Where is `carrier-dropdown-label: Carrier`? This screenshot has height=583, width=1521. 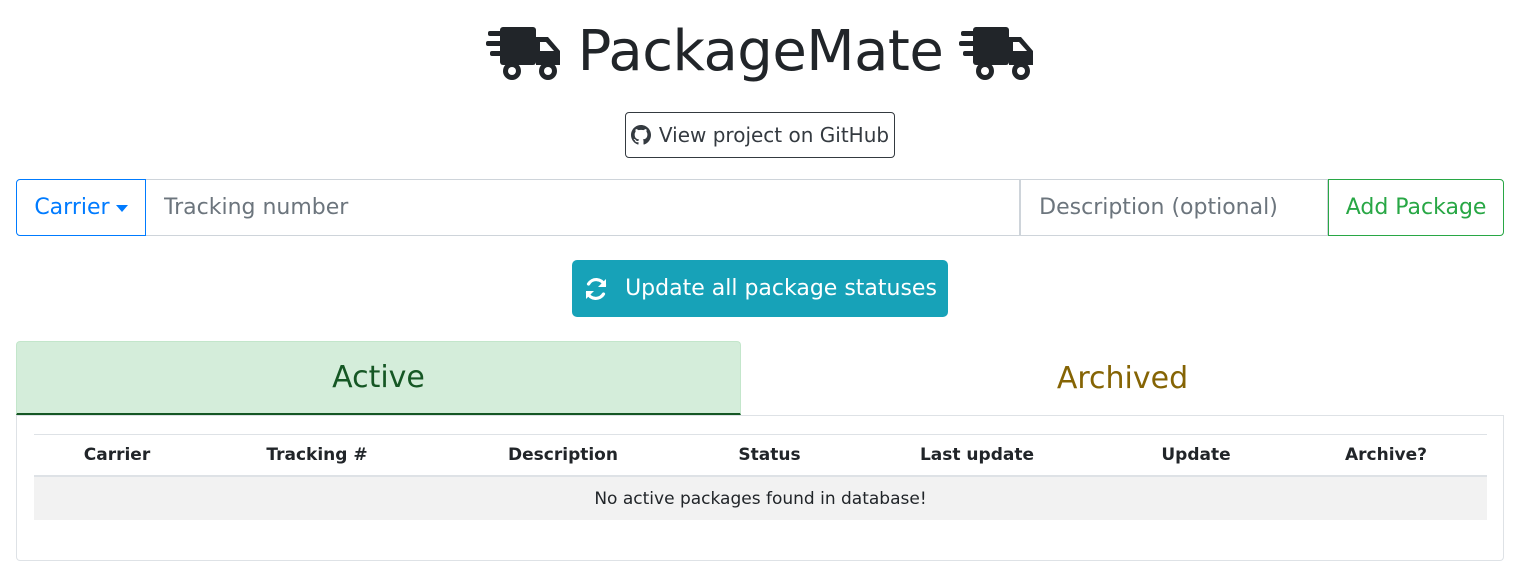 carrier-dropdown-label: Carrier is located at coordinates (72, 207).